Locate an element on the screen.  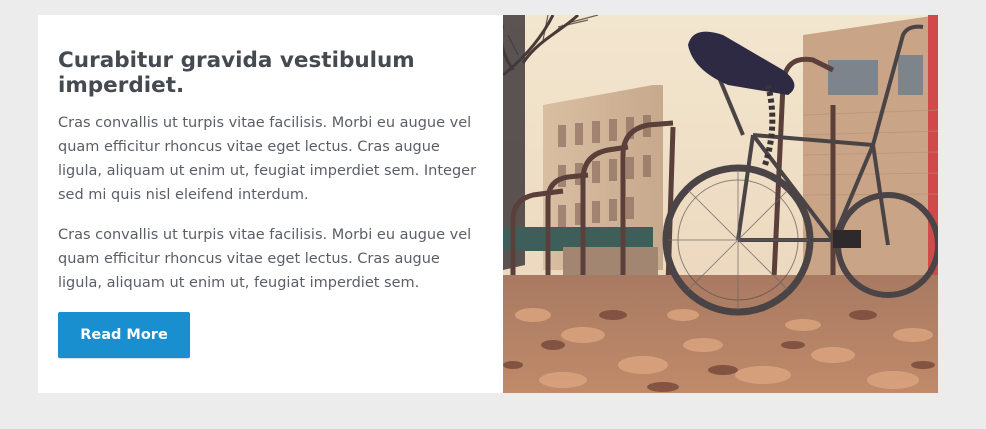
read-more-button: Read More is located at coordinates (124, 335).